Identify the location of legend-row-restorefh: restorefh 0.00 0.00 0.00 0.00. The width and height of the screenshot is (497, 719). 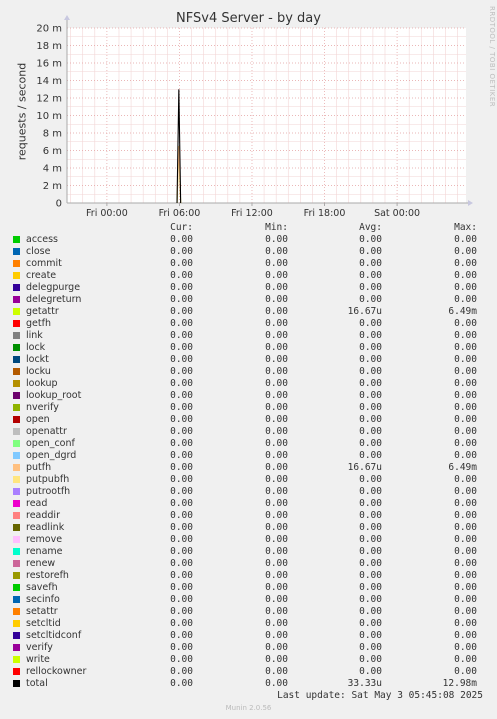
(248, 576).